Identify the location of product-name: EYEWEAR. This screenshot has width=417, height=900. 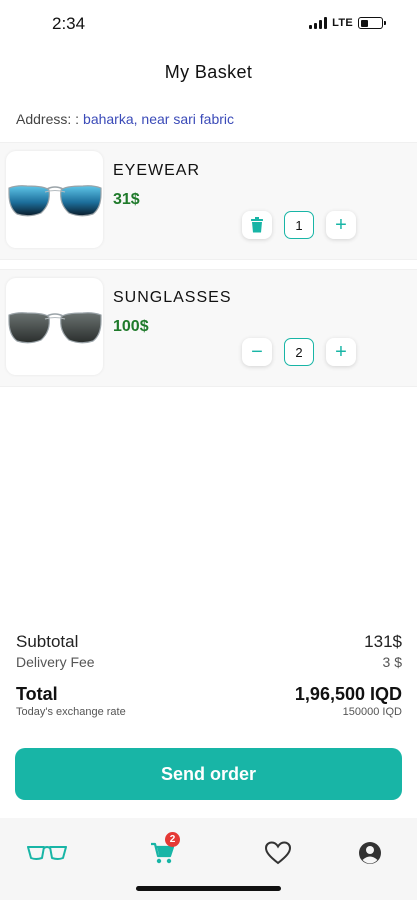
(157, 170).